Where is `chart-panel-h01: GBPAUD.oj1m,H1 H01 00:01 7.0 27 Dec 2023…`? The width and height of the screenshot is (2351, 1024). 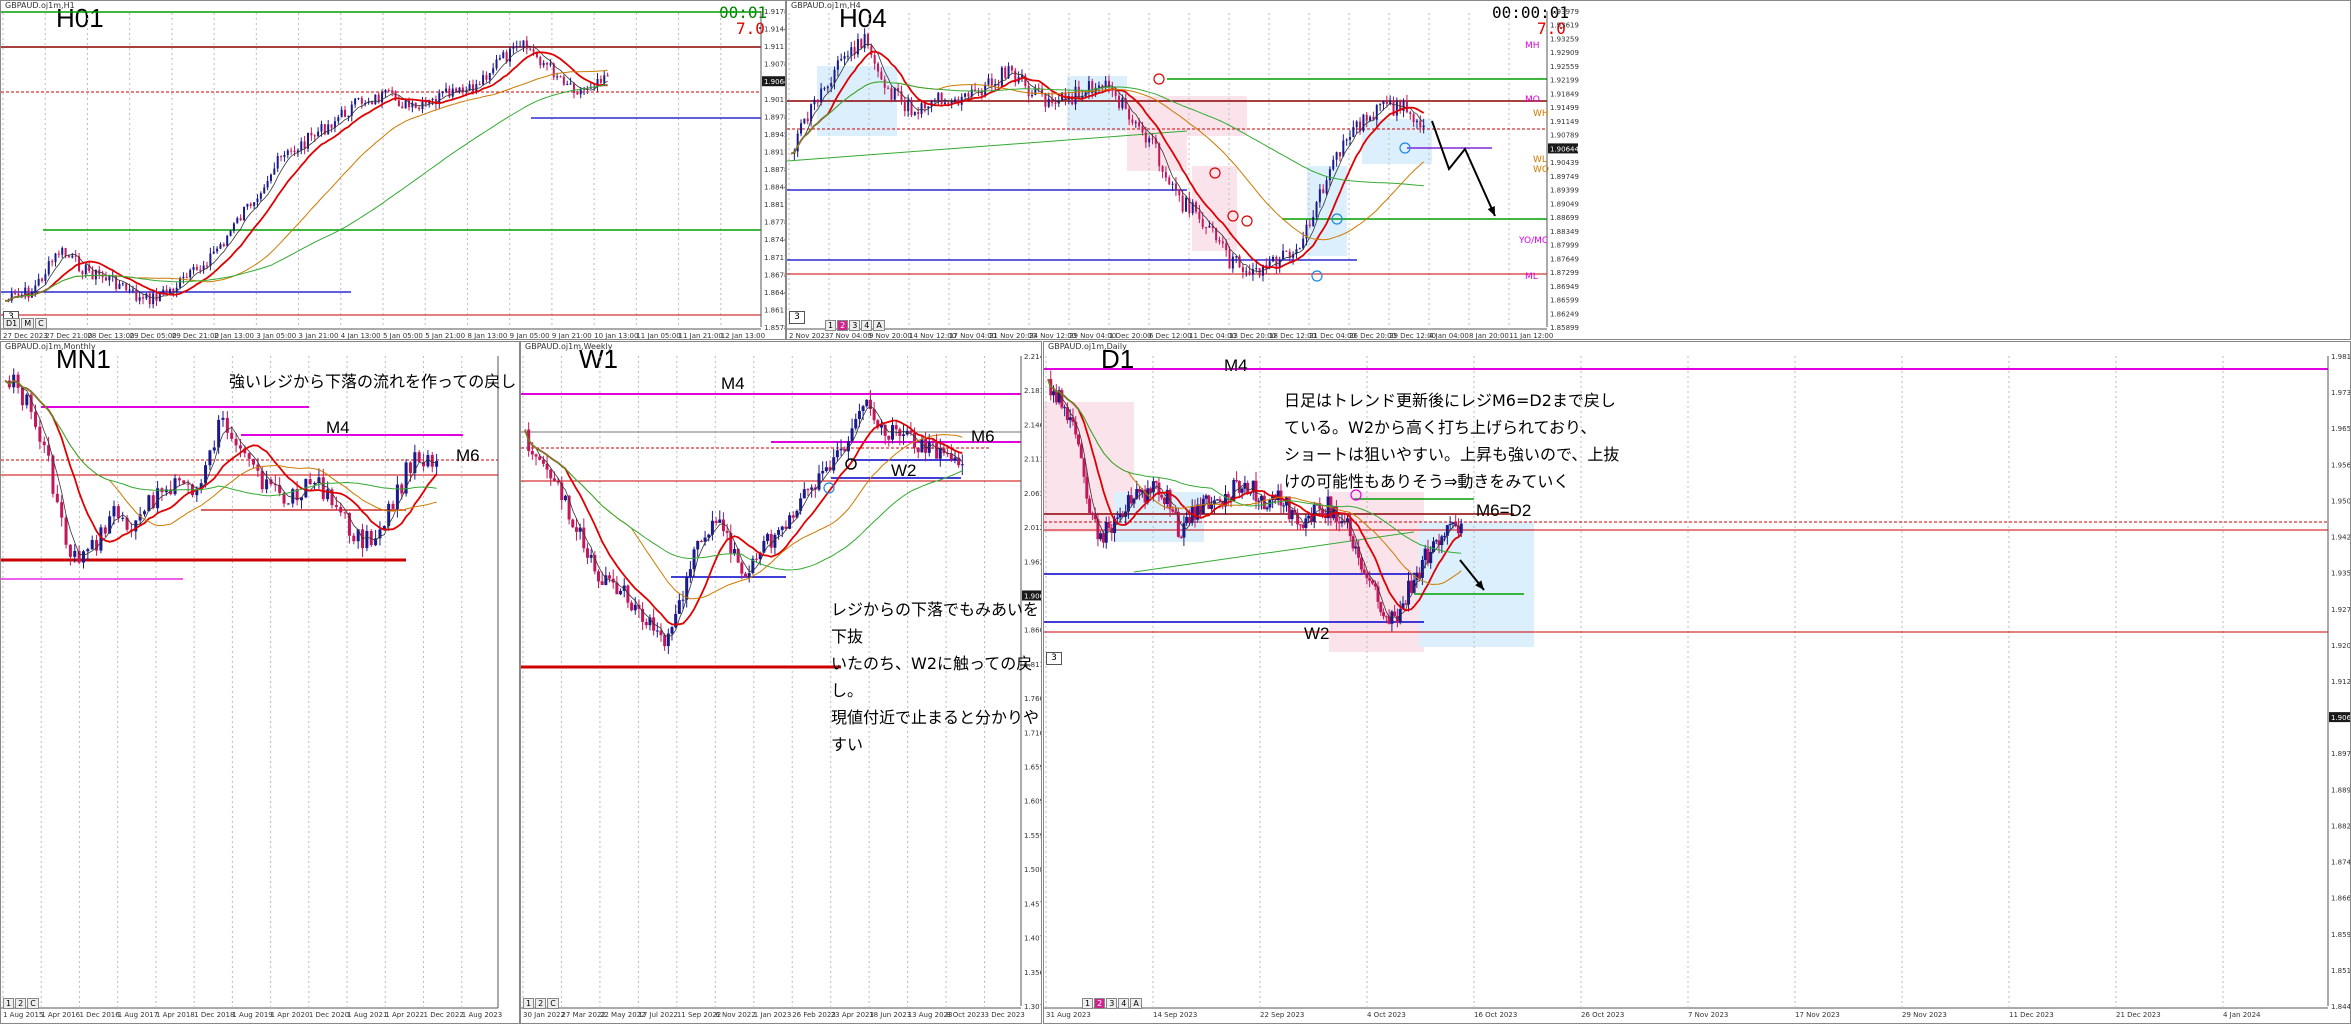 chart-panel-h01: GBPAUD.oj1m,H1 H01 00:01 7.0 27 Dec 2023… is located at coordinates (393, 170).